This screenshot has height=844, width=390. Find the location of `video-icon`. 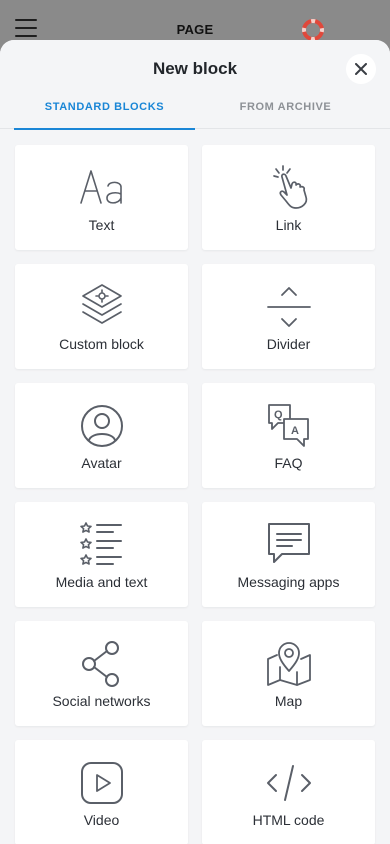

video-icon is located at coordinates (101, 783).